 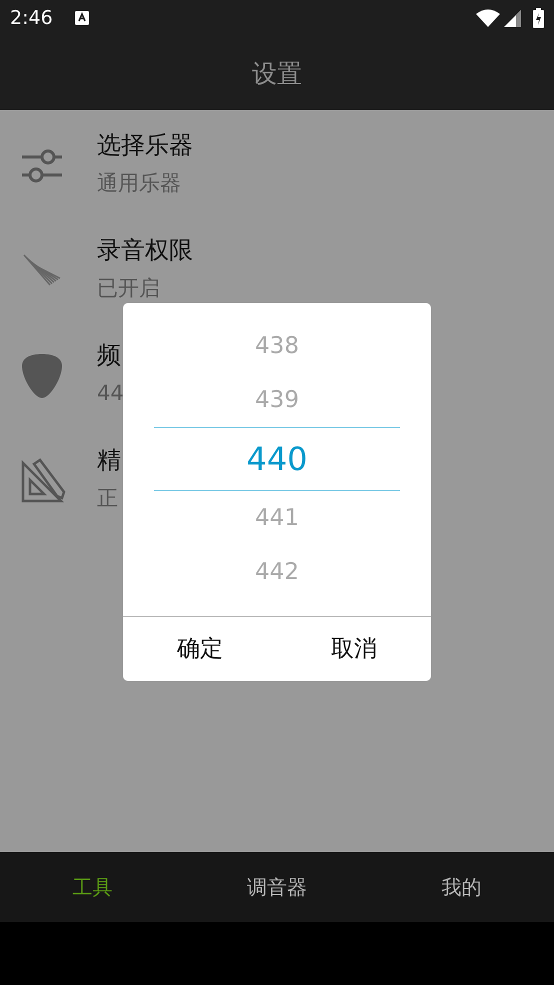 I want to click on setting-value: 正, so click(x=108, y=498).